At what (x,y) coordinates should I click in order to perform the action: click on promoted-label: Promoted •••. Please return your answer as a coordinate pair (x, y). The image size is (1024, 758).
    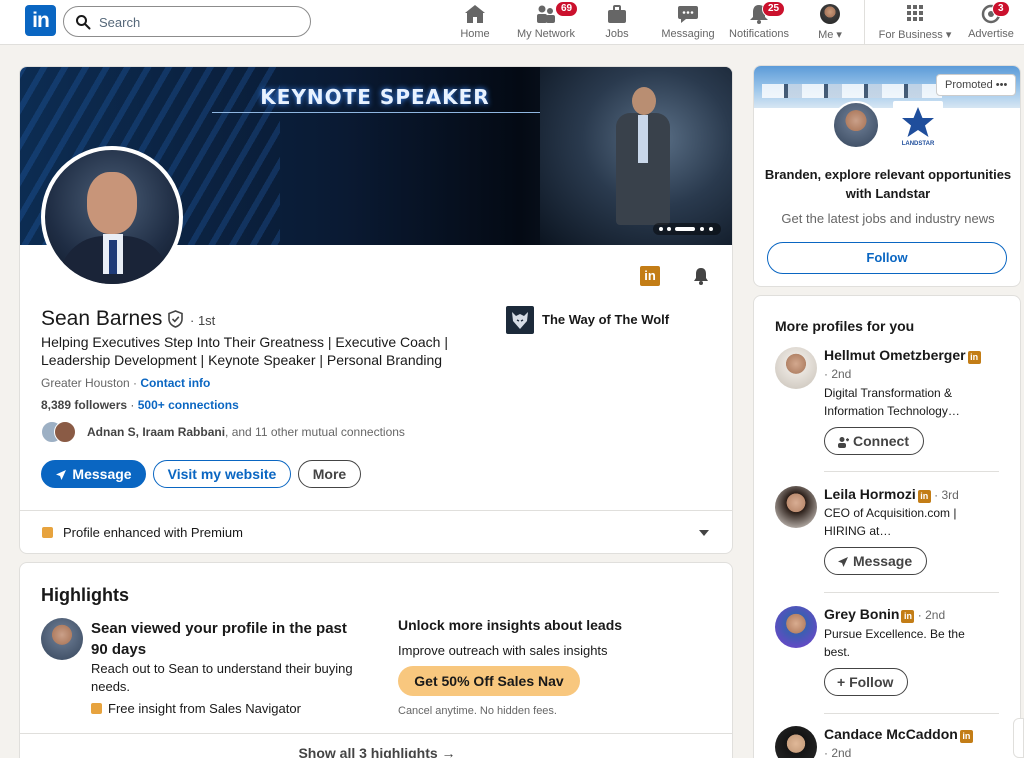
    Looking at the image, I should click on (976, 85).